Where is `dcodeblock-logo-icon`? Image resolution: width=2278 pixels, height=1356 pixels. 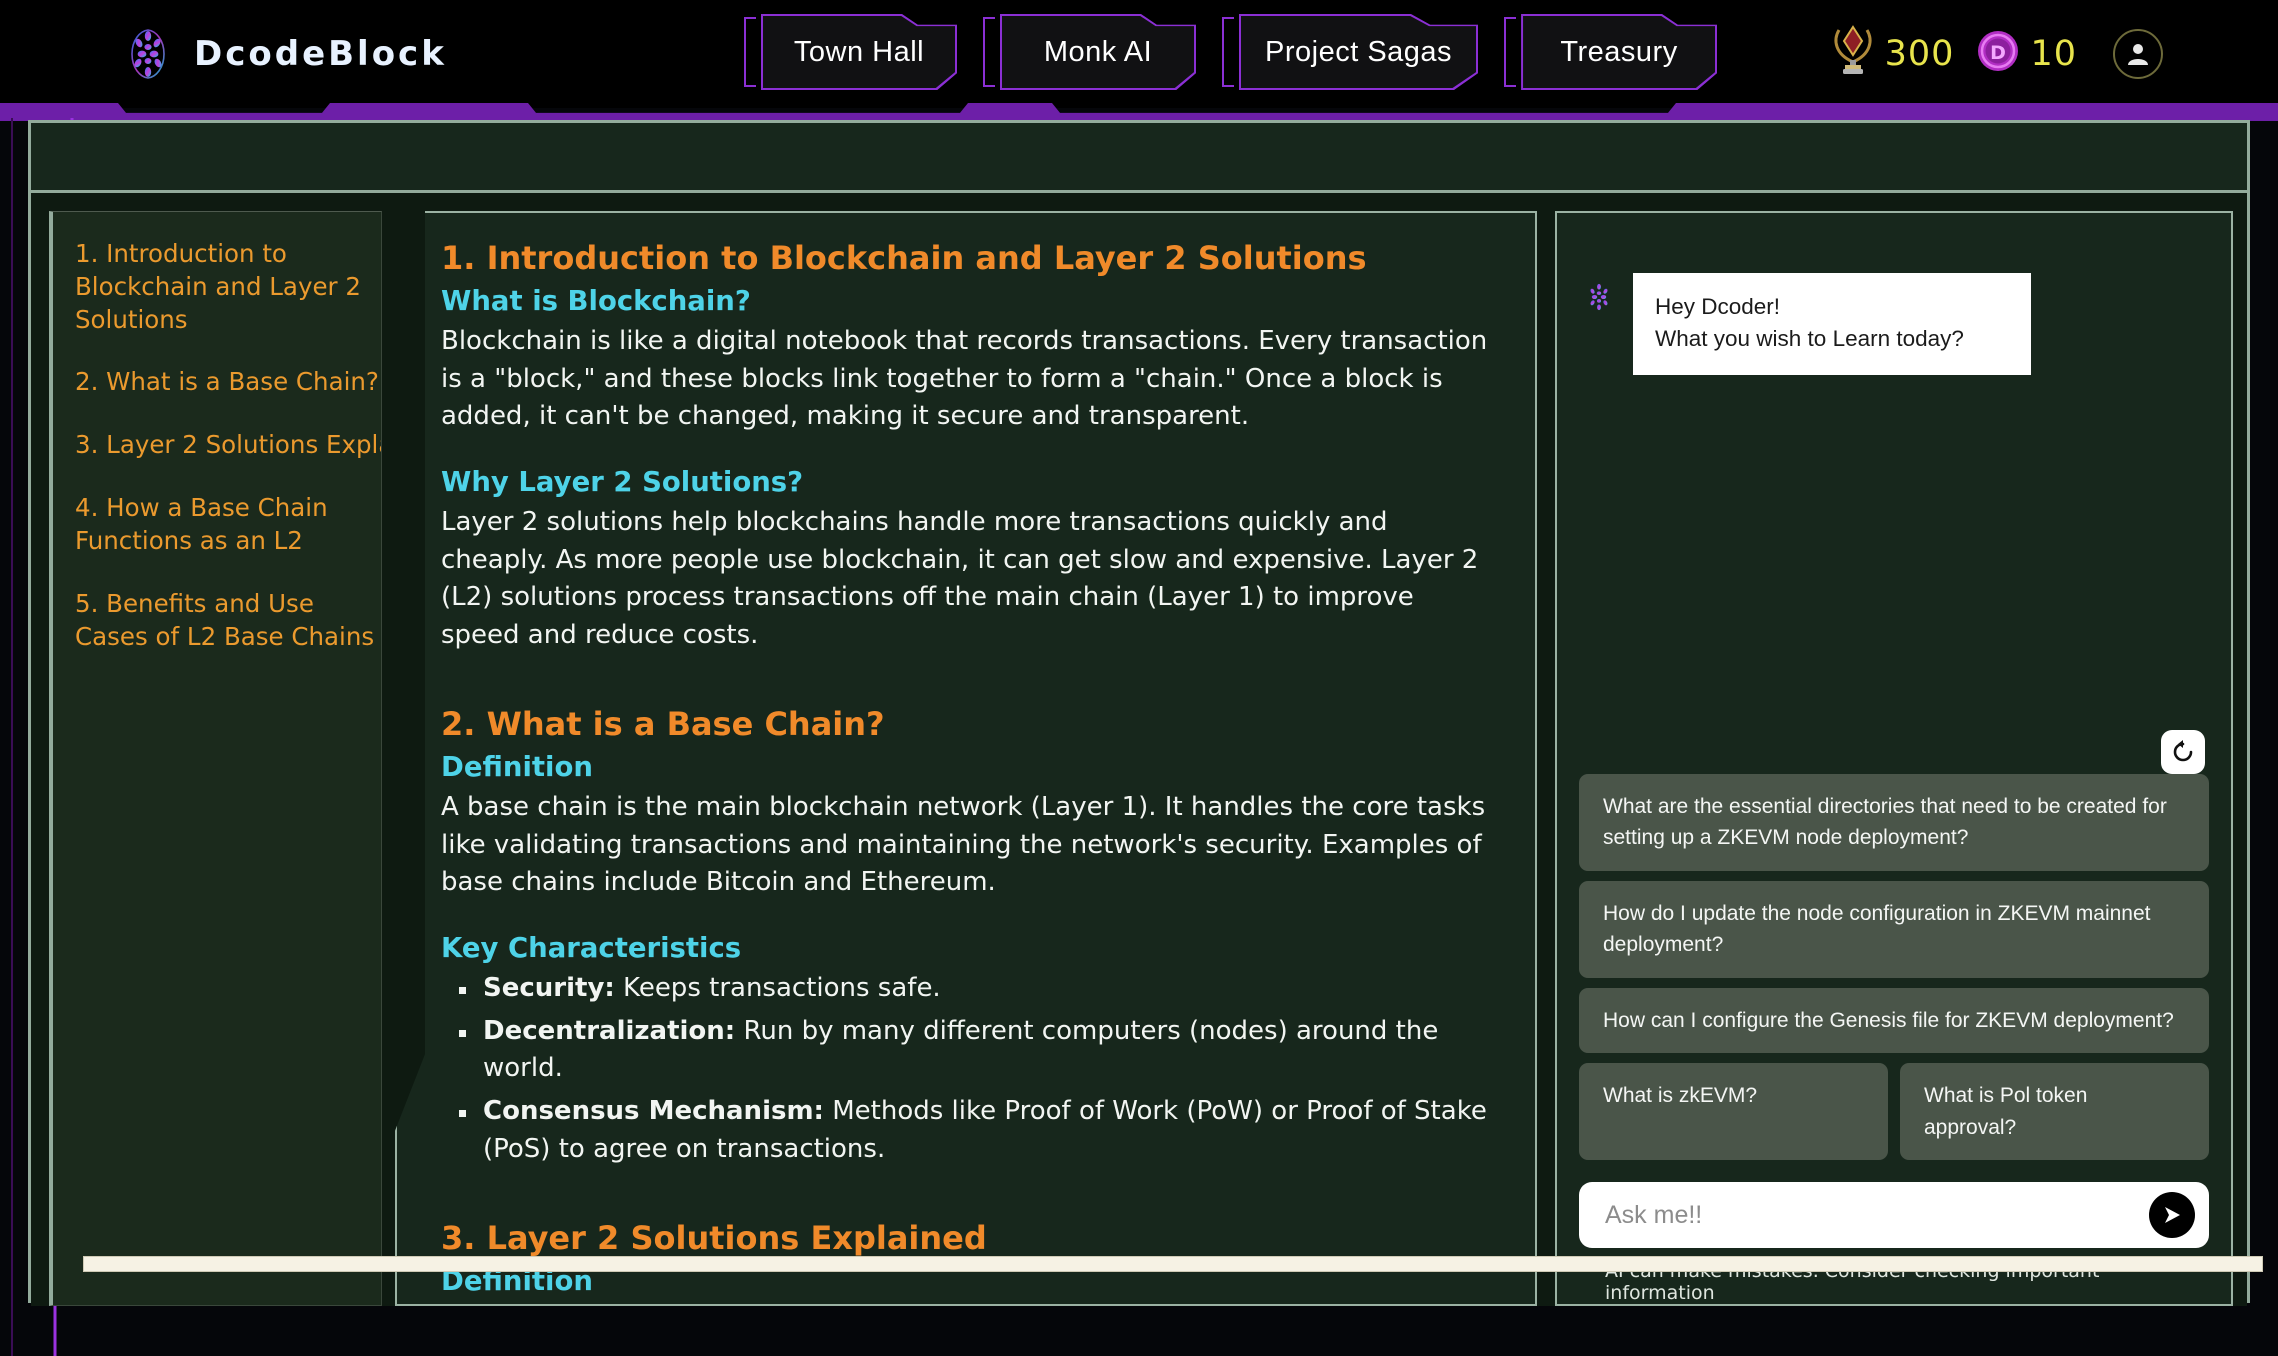
dcodeblock-logo-icon is located at coordinates (148, 54).